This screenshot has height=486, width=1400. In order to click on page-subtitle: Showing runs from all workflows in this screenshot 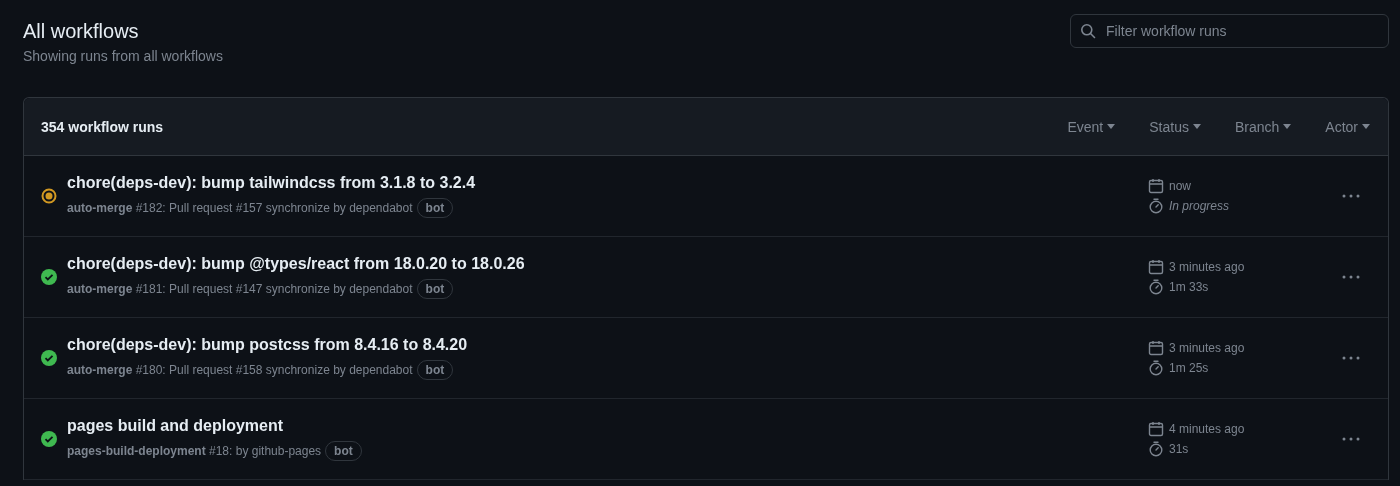, I will do `click(123, 56)`.